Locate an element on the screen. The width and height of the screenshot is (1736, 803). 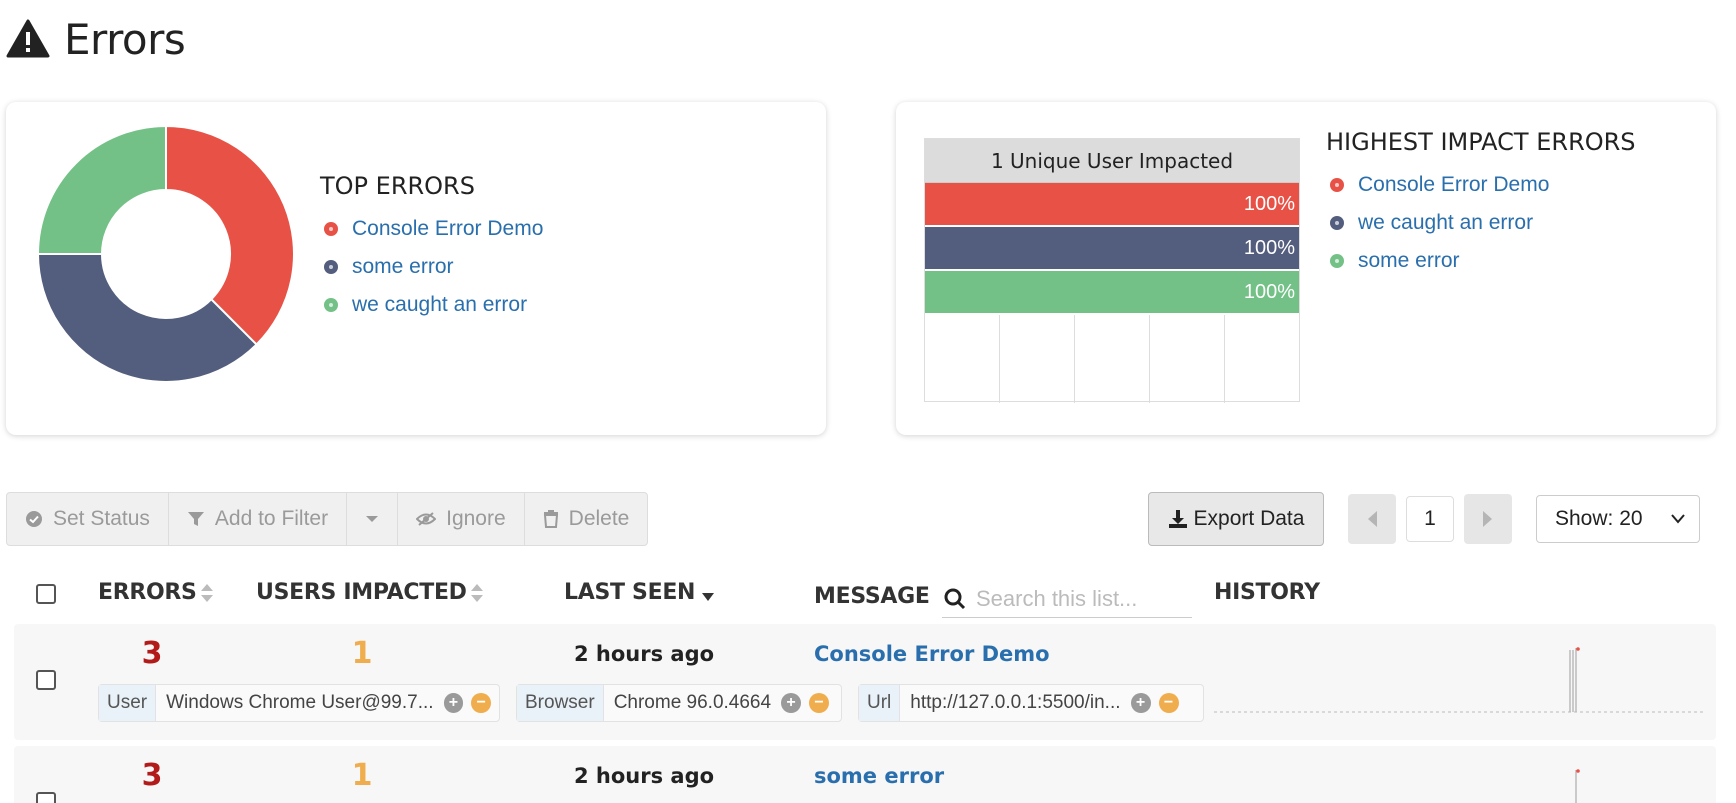
impact-error-label: we caught an error is located at coordinates (1446, 222).